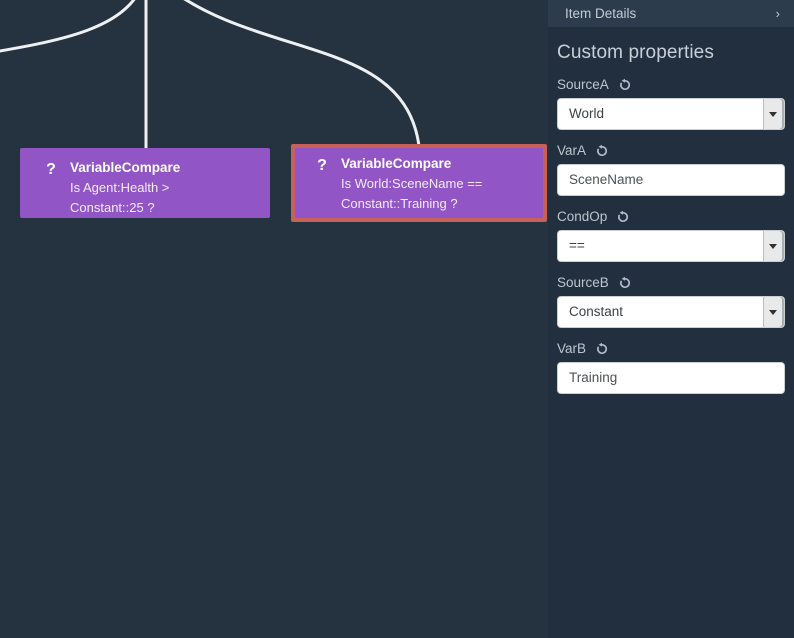 Image resolution: width=794 pixels, height=638 pixels. Describe the element at coordinates (671, 348) in the screenshot. I see `field-label-row: VarB` at that location.